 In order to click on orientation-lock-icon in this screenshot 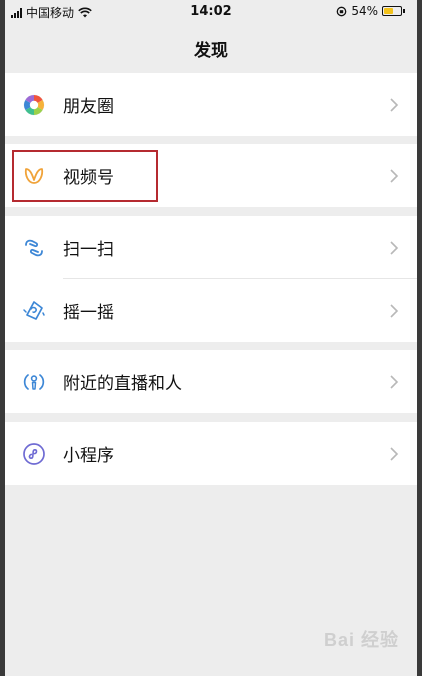, I will do `click(341, 11)`.